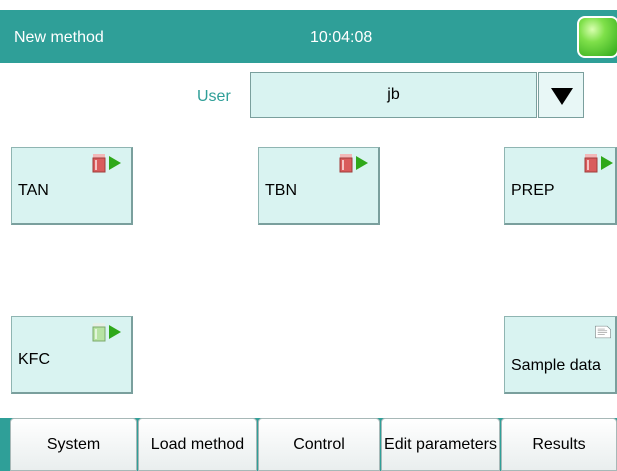  Describe the element at coordinates (197, 444) in the screenshot. I see `load-method-button: Load method` at that location.